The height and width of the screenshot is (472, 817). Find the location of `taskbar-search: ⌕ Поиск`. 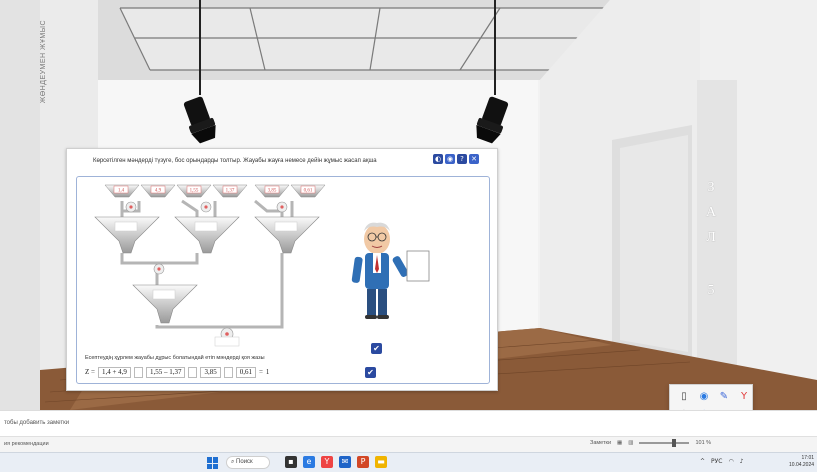

taskbar-search: ⌕ Поиск is located at coordinates (248, 462).